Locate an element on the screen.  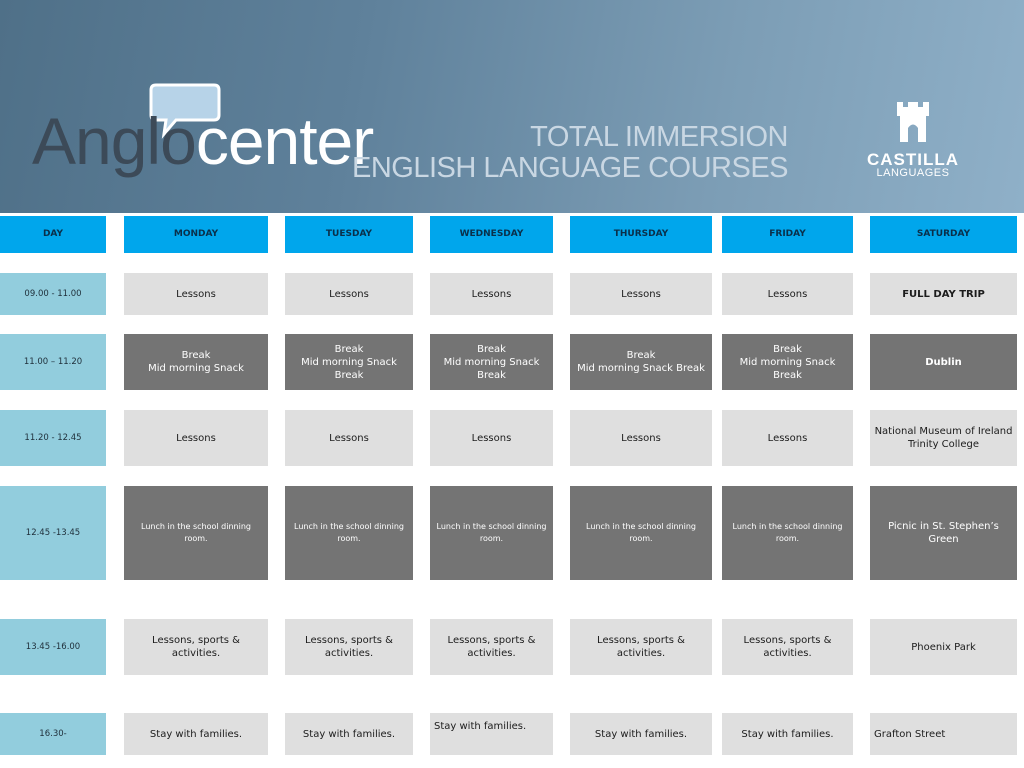
time-slot: 12.45 -13.45 is located at coordinates (53, 533).